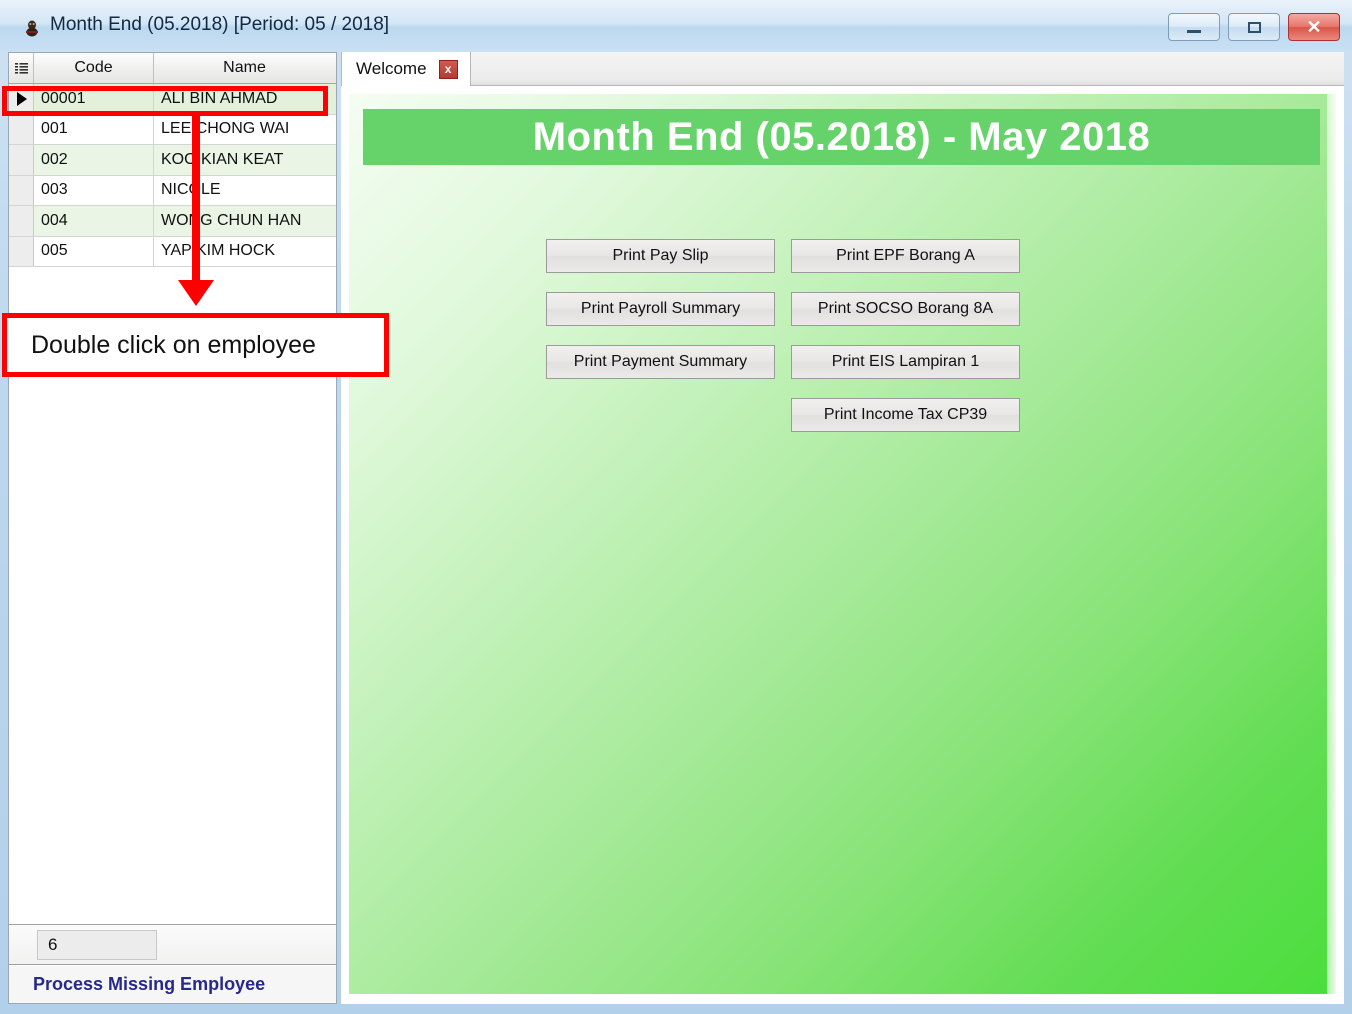 The width and height of the screenshot is (1352, 1014). What do you see at coordinates (32, 28) in the screenshot?
I see `application-icon` at bounding box center [32, 28].